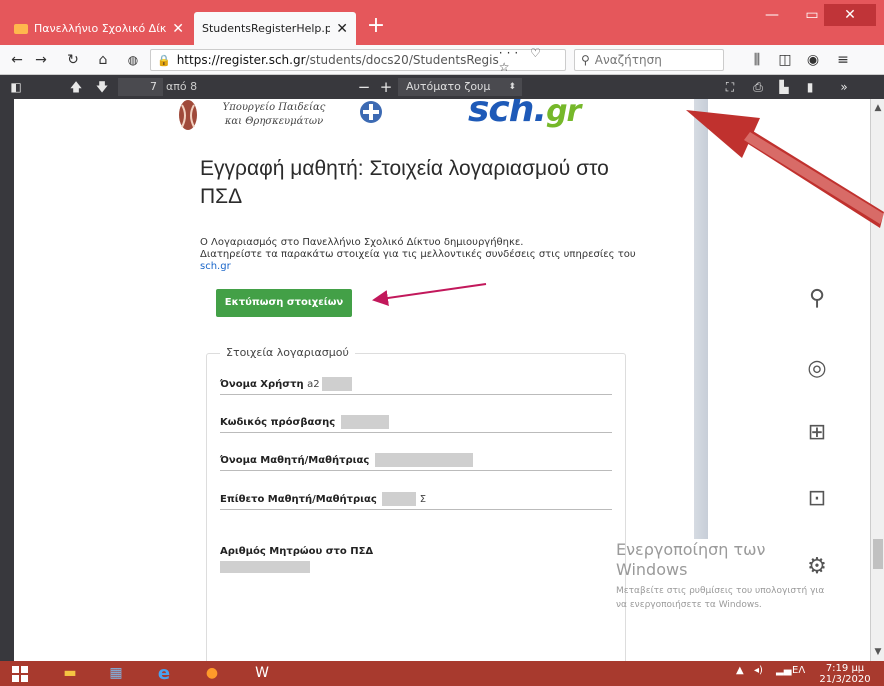  I want to click on sch-favicon-icon, so click(21, 28).